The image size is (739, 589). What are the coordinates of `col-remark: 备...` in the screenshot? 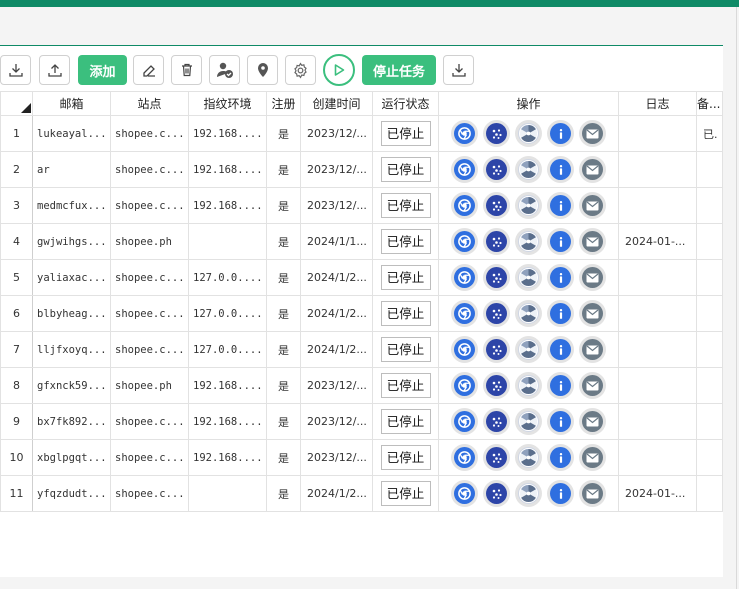 It's located at (709, 103).